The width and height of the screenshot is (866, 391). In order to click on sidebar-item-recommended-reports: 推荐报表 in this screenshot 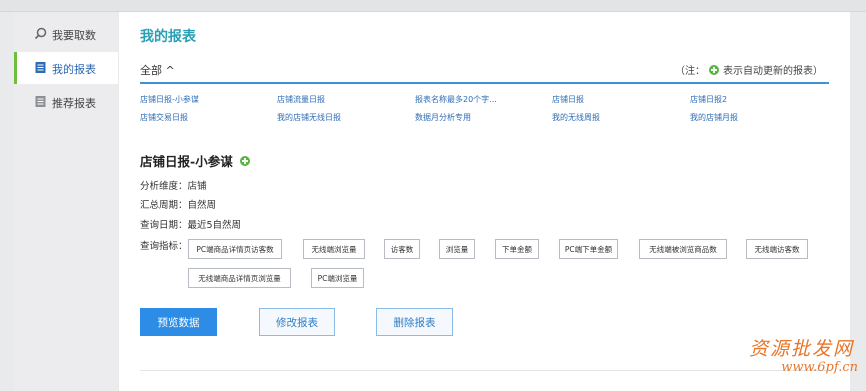, I will do `click(66, 102)`.